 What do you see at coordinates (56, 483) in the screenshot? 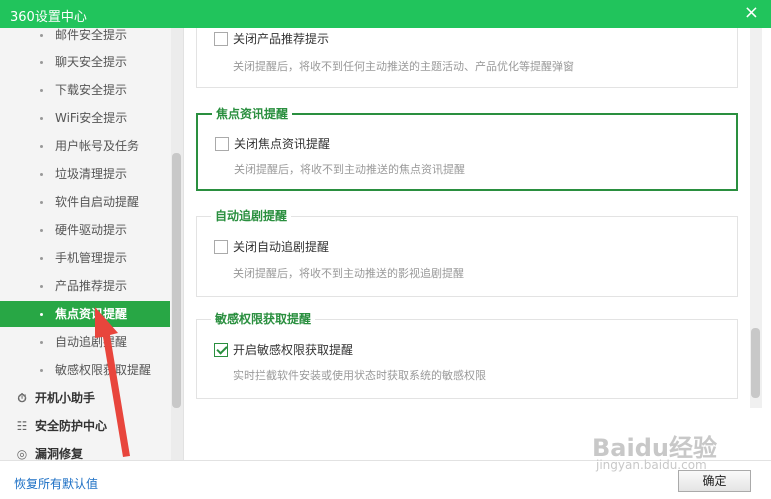
I see `restore-defaults-link: 恢复所有默认值` at bounding box center [56, 483].